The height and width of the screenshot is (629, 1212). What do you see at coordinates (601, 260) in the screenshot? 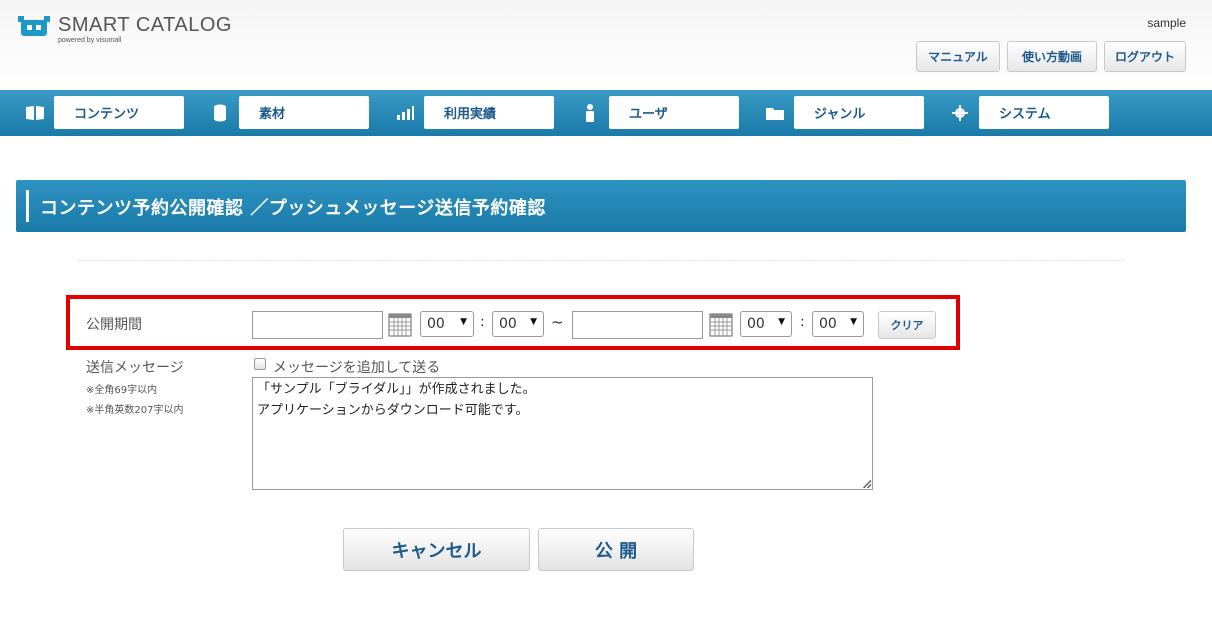
I see `divider` at bounding box center [601, 260].